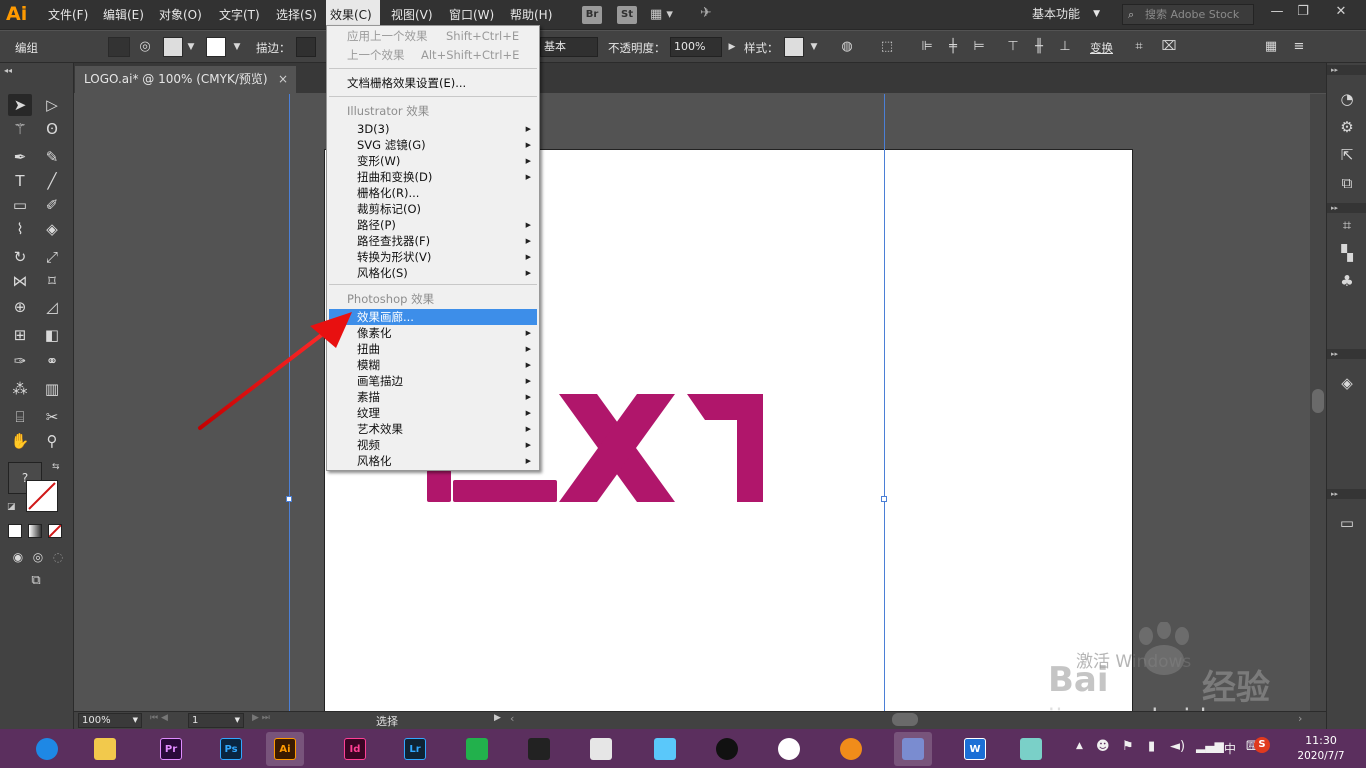 This screenshot has width=1366, height=768. Describe the element at coordinates (433, 257) in the screenshot. I see `menu-item-convert-to-shape: 转换为形状(V) ▶` at that location.